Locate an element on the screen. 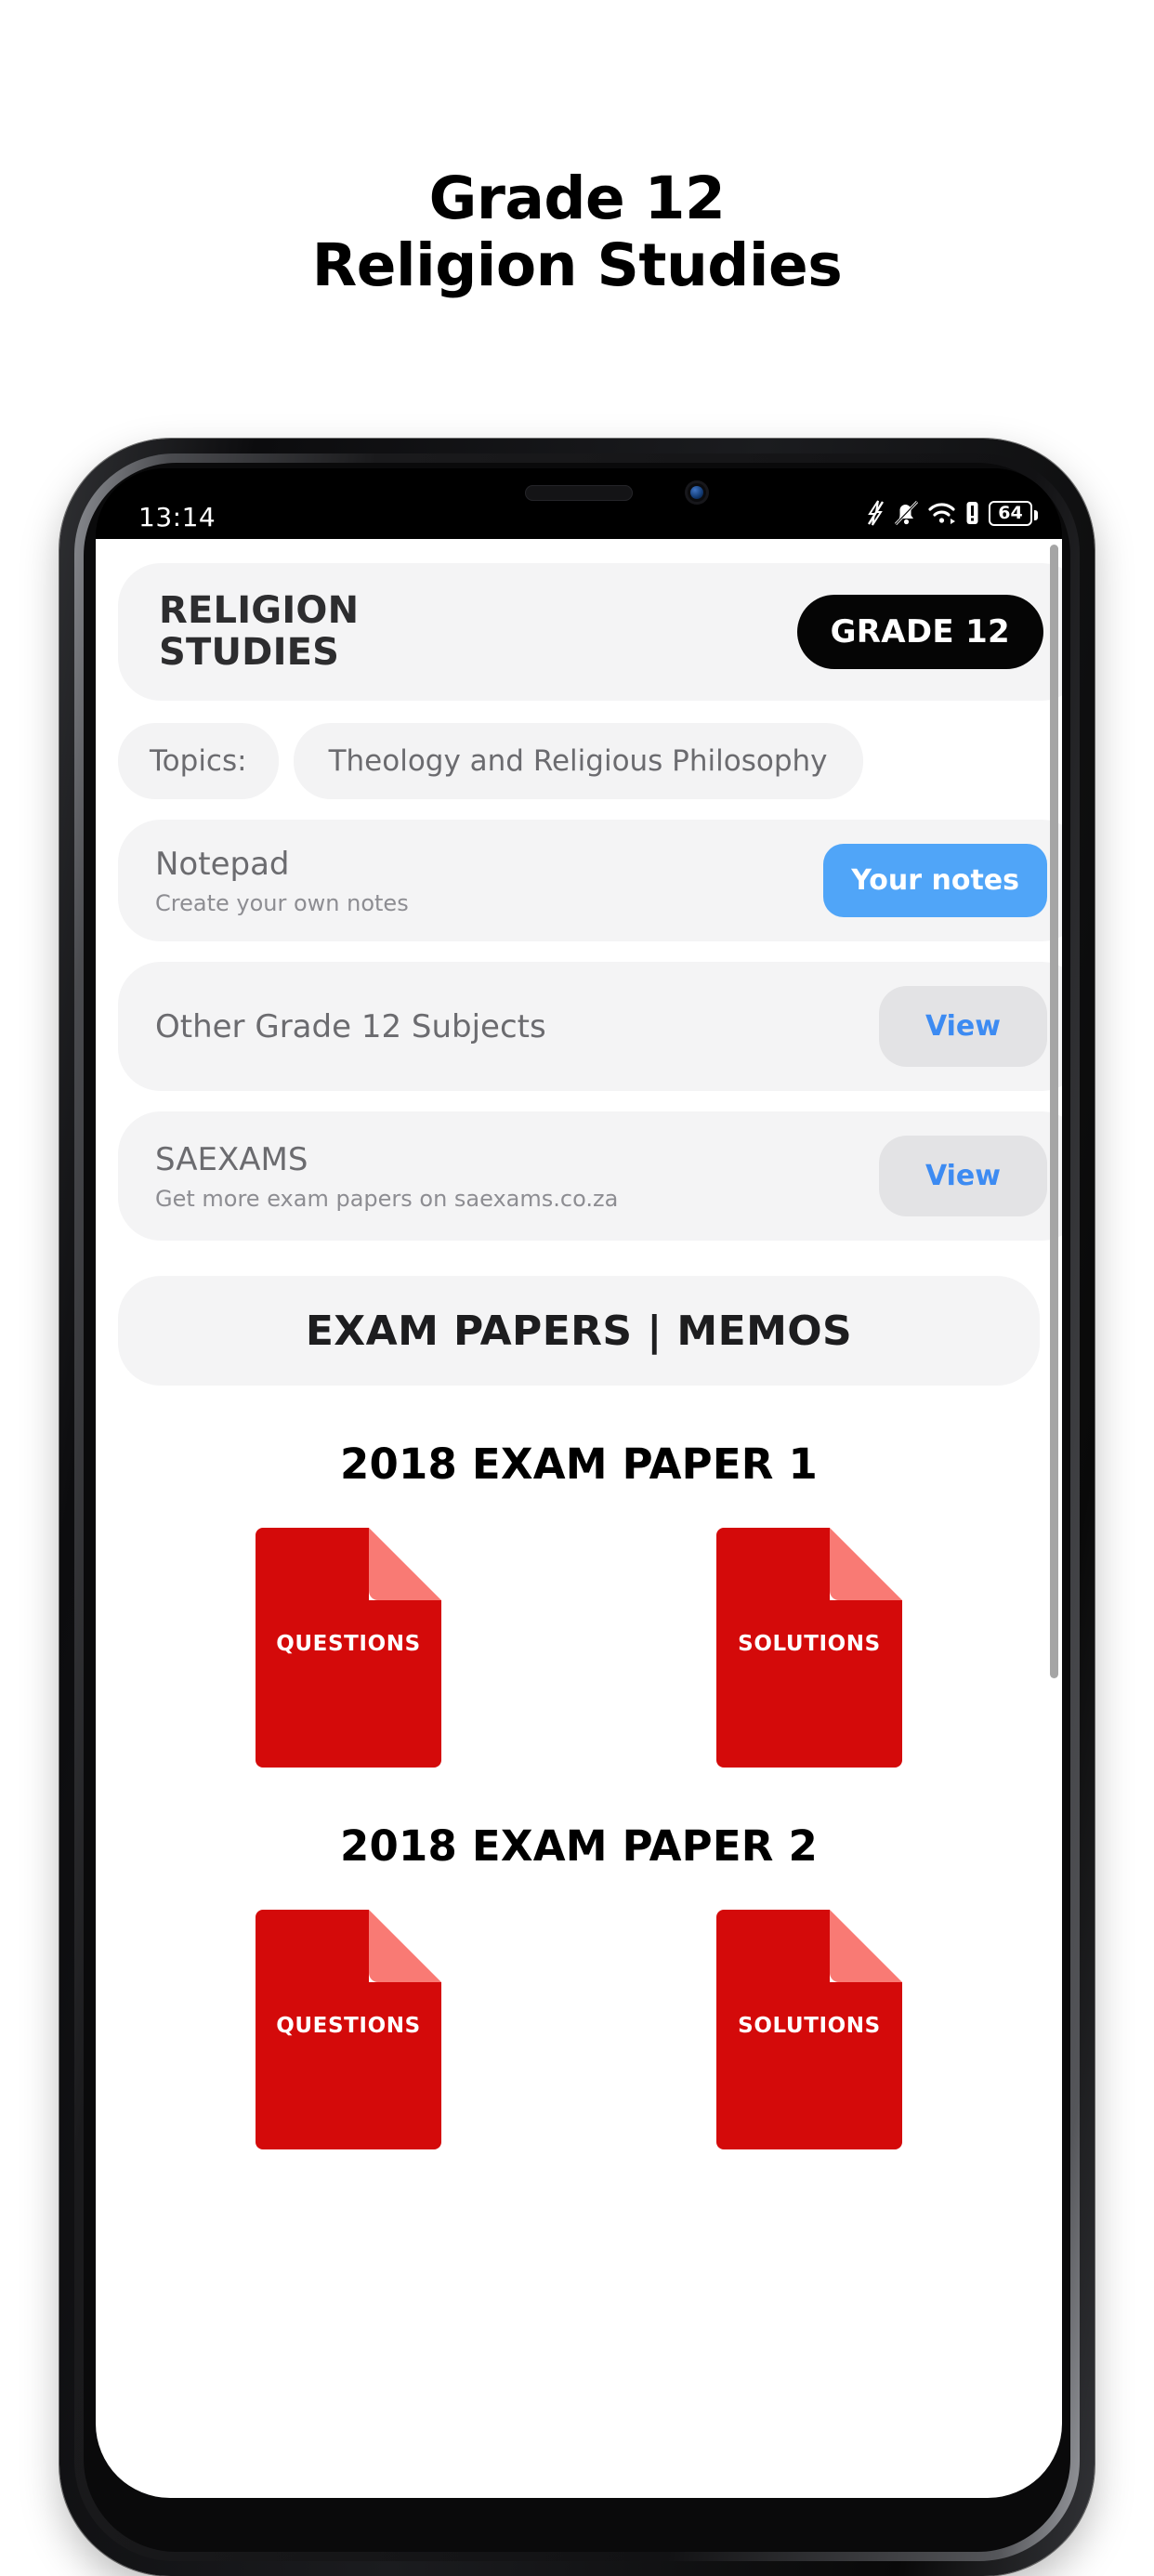 This screenshot has width=1154, height=2576. battery-icon: 64 is located at coordinates (1014, 513).